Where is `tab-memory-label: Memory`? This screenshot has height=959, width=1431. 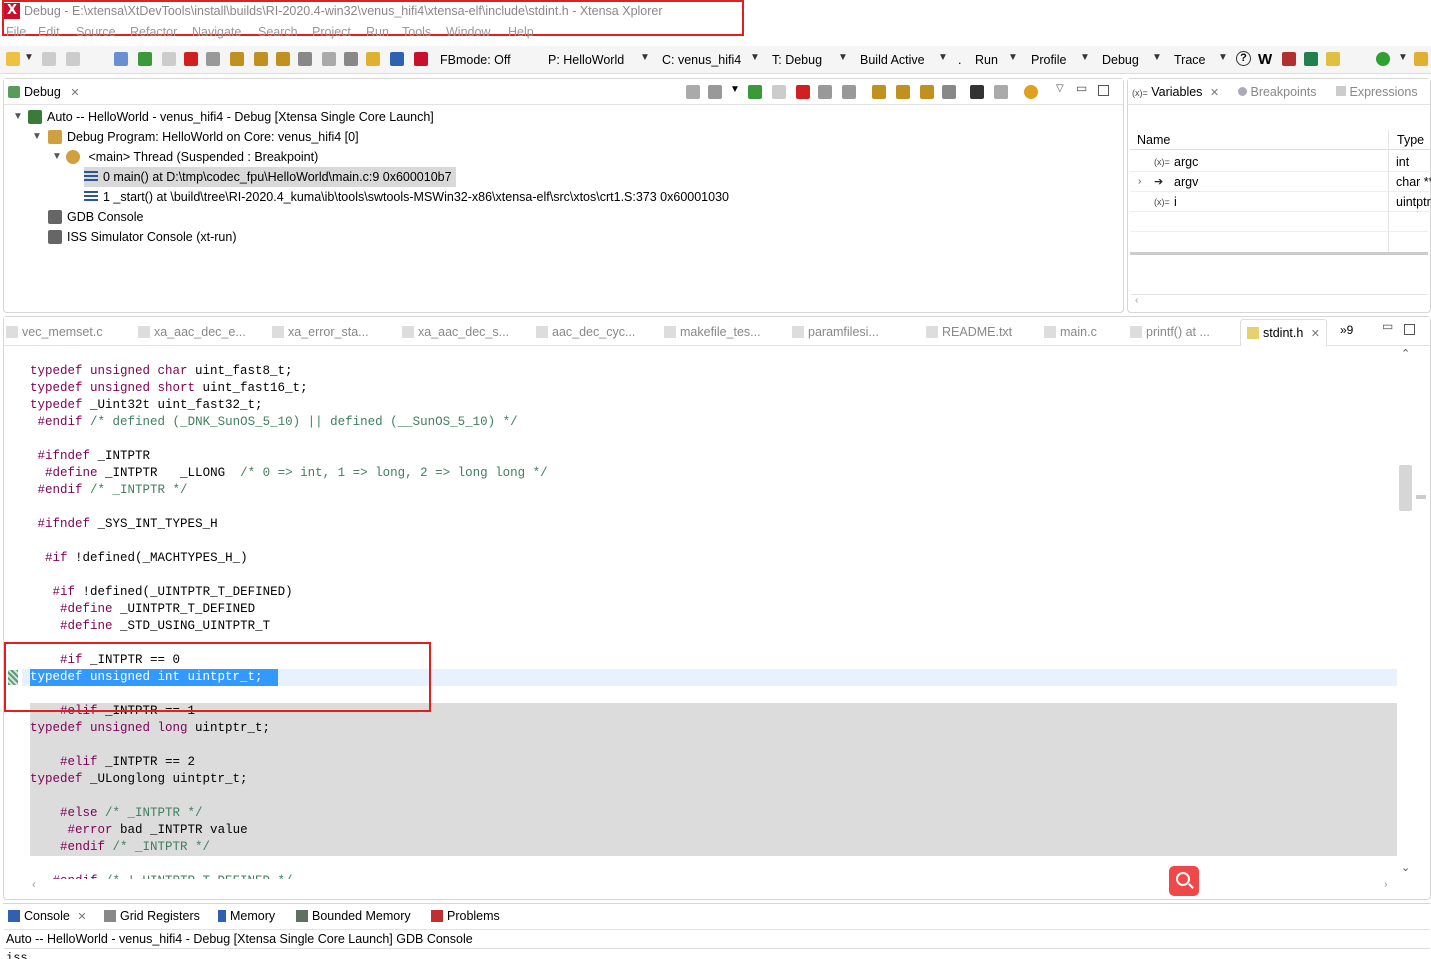 tab-memory-label: Memory is located at coordinates (253, 916).